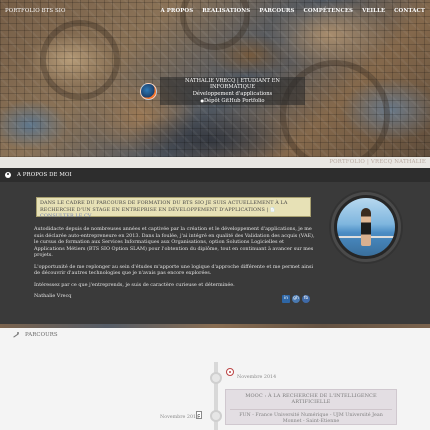 This screenshot has width=430, height=430. What do you see at coordinates (215, 162) in the screenshot?
I see `portfolio-strip: PORTFOLIO | VRECQ NATHALIE` at bounding box center [215, 162].